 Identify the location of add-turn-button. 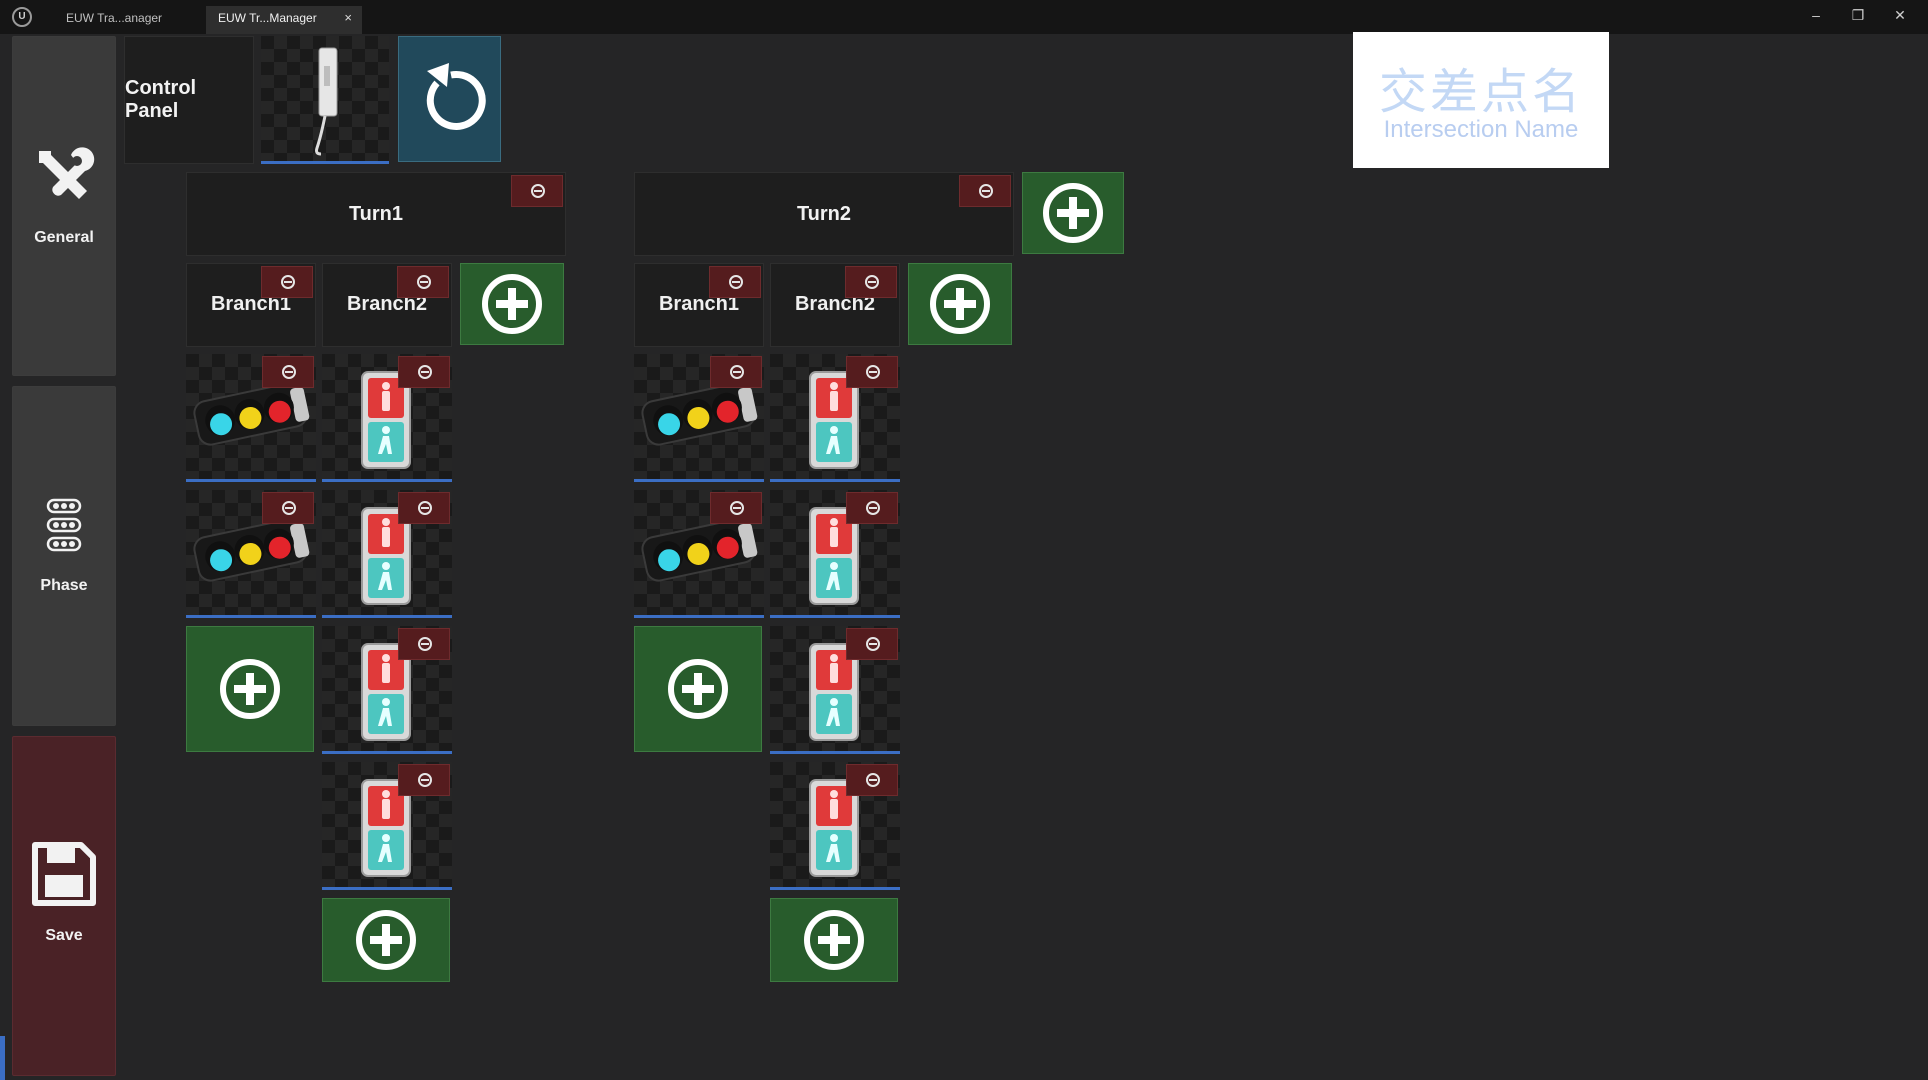
(1073, 213).